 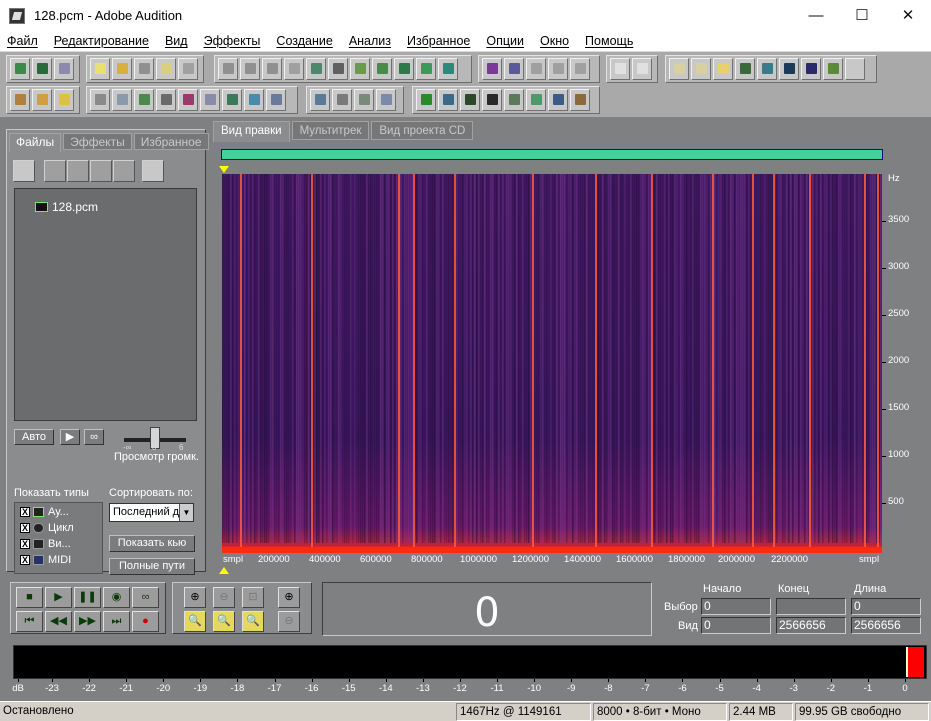 What do you see at coordinates (558, 41) in the screenshot?
I see `menu-window: Окно` at bounding box center [558, 41].